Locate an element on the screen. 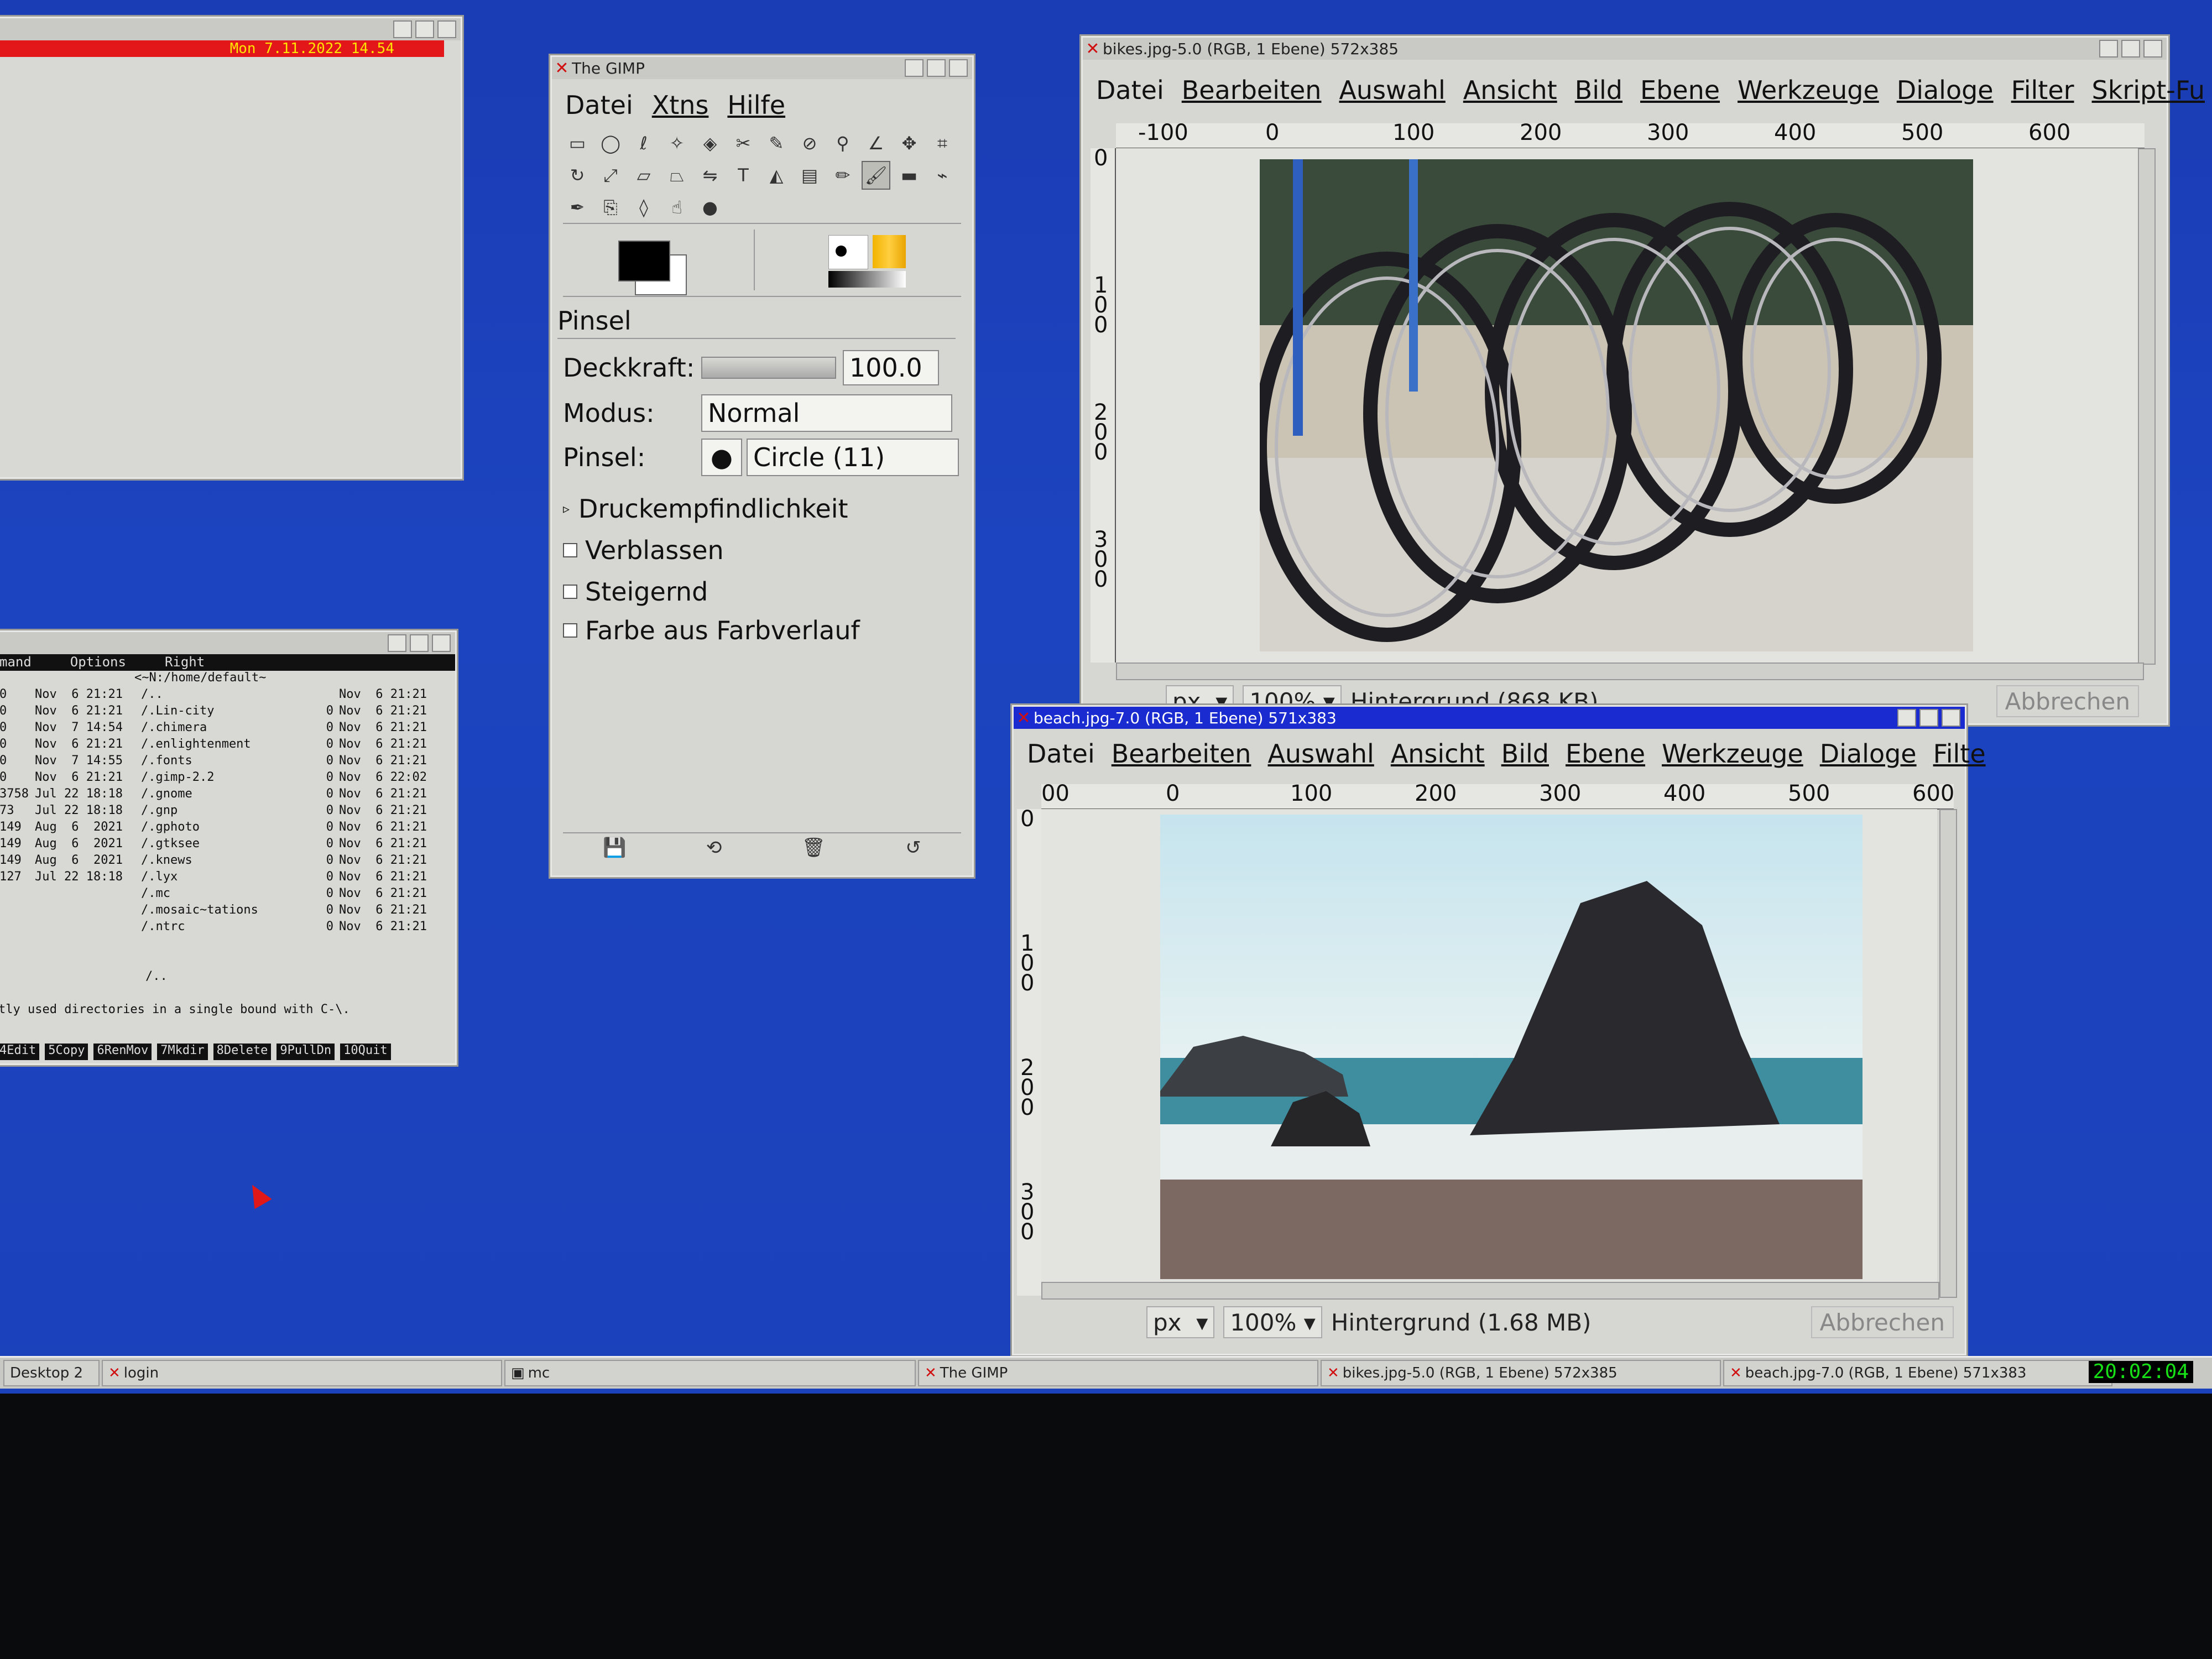 The height and width of the screenshot is (1659, 2212). mc-fkey-delete: 8Delete is located at coordinates (243, 1052).